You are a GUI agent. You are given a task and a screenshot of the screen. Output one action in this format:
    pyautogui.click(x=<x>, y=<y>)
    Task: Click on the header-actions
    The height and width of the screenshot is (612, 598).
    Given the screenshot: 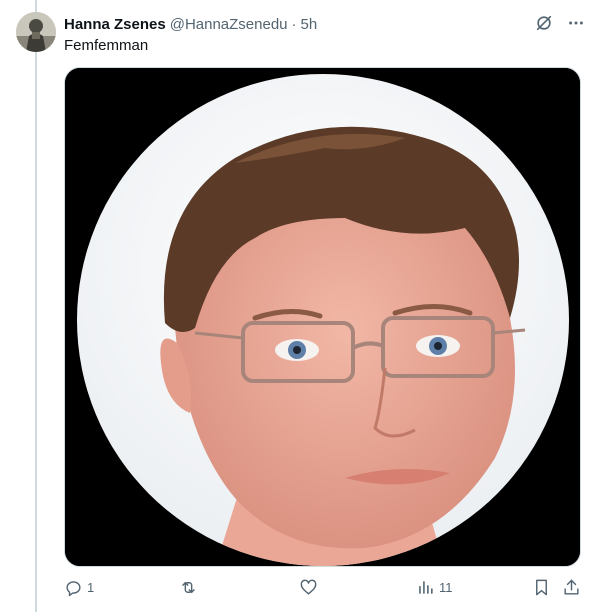 What is the action you would take?
    pyautogui.click(x=560, y=23)
    